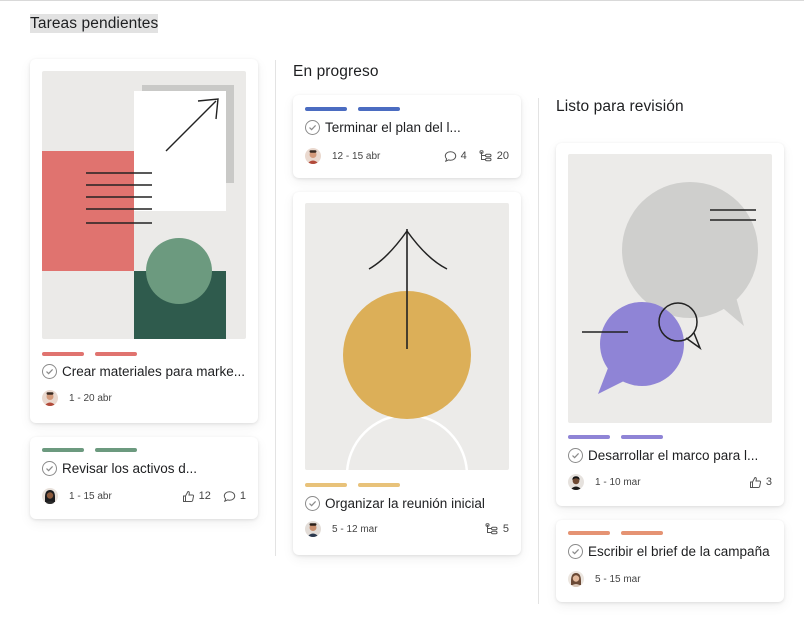  I want to click on task-meta: 1 - 20 abr, so click(144, 398).